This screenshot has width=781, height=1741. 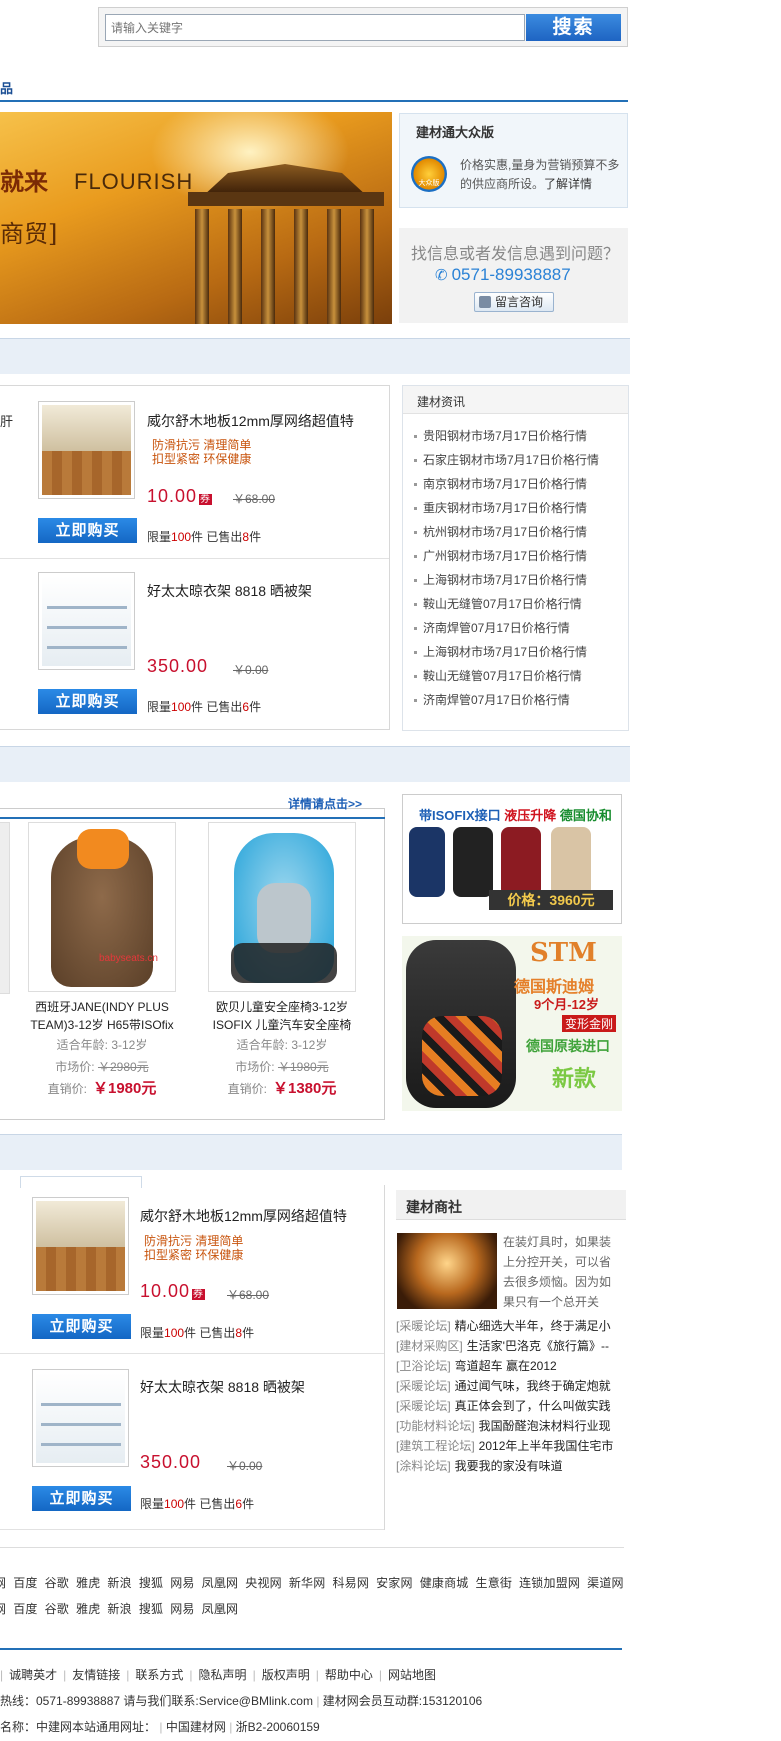 I want to click on news-item: 重庆钢材市场7月17日价格行情, so click(x=518, y=508).